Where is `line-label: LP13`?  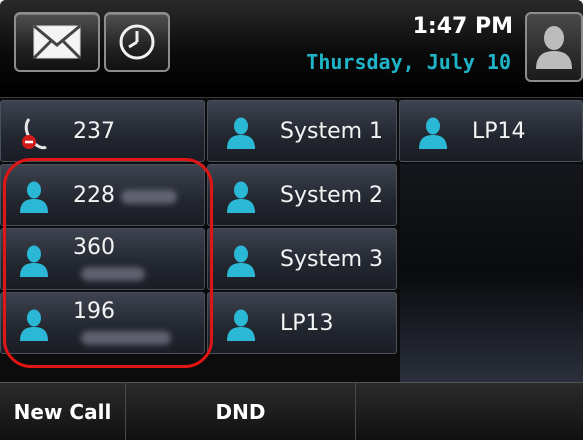
line-label: LP13 is located at coordinates (307, 323).